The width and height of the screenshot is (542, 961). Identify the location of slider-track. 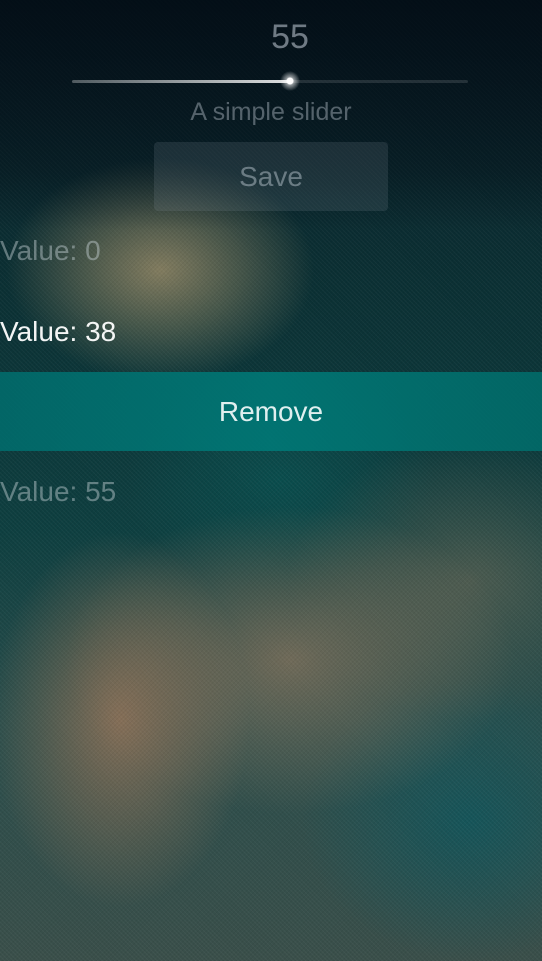
(270, 81).